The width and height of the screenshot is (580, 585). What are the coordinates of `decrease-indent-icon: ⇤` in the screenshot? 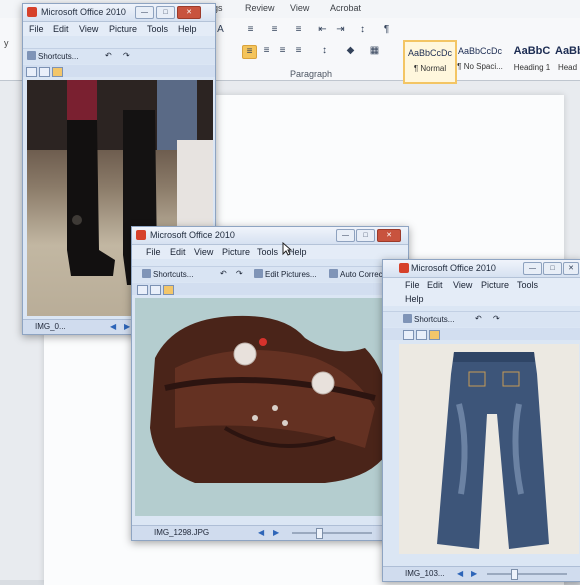 It's located at (322, 30).